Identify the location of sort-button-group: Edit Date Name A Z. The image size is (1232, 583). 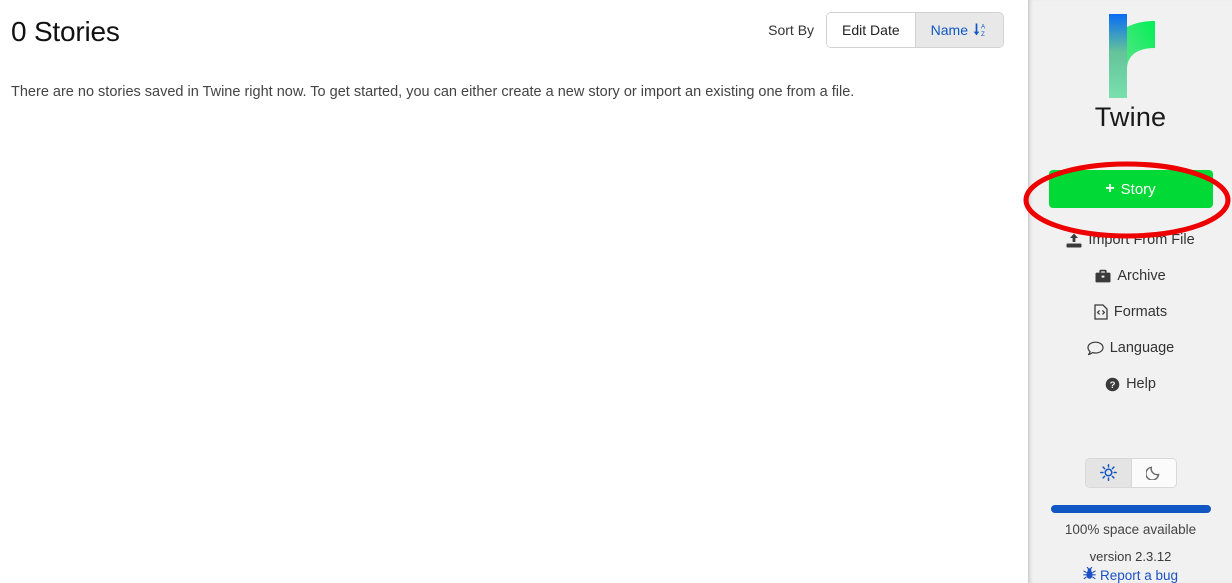
(915, 30).